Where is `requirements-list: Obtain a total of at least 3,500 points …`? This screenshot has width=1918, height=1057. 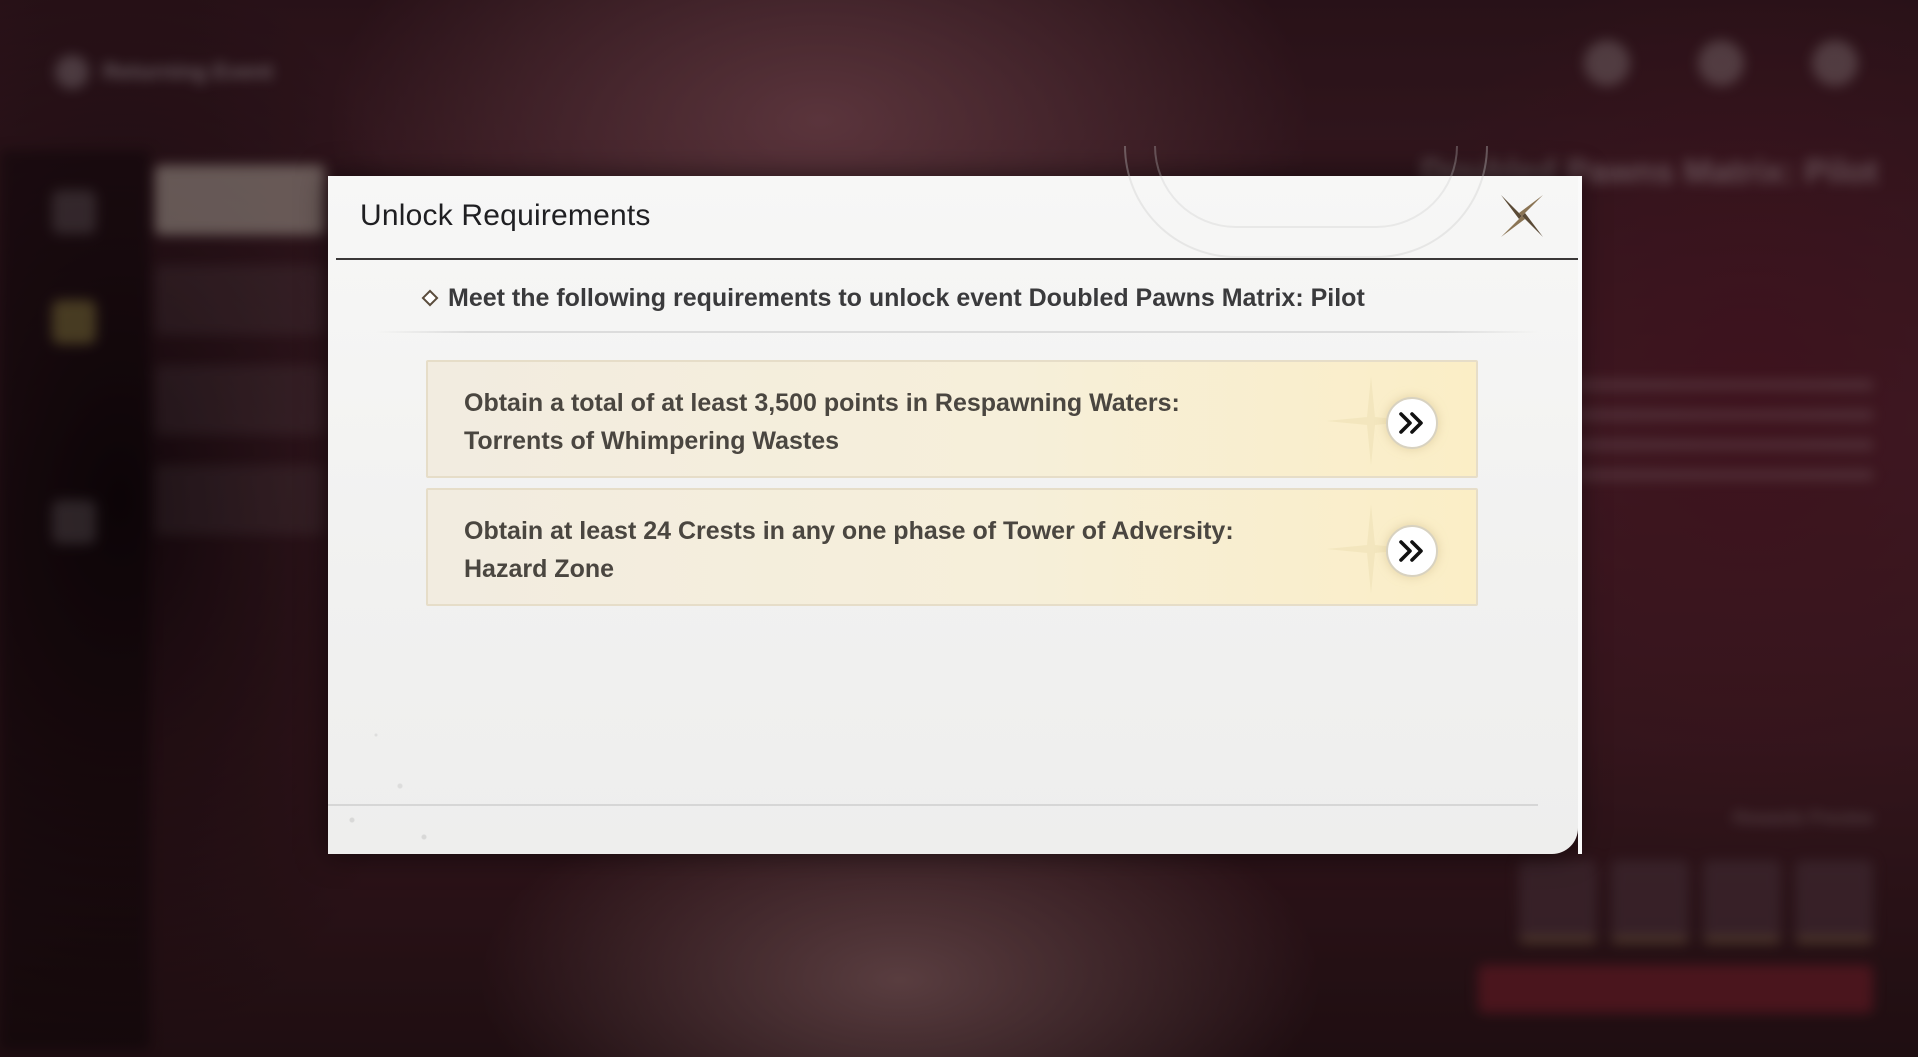
requirements-list: Obtain a total of at least 3,500 points … is located at coordinates (952, 488).